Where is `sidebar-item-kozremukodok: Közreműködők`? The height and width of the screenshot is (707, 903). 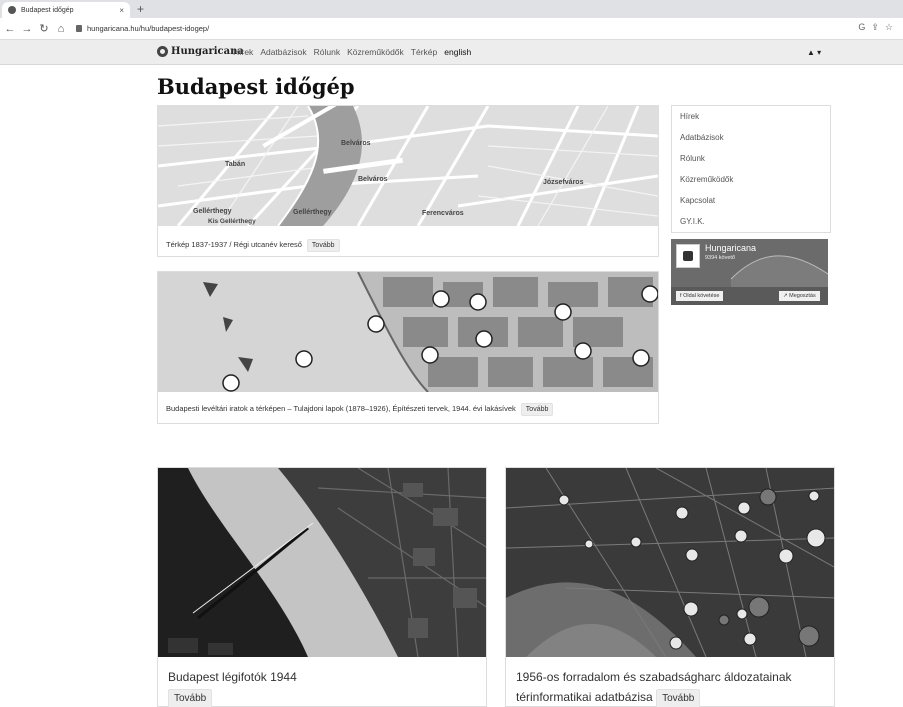
sidebar-item-kozremukodok: Közreműködők is located at coordinates (751, 179).